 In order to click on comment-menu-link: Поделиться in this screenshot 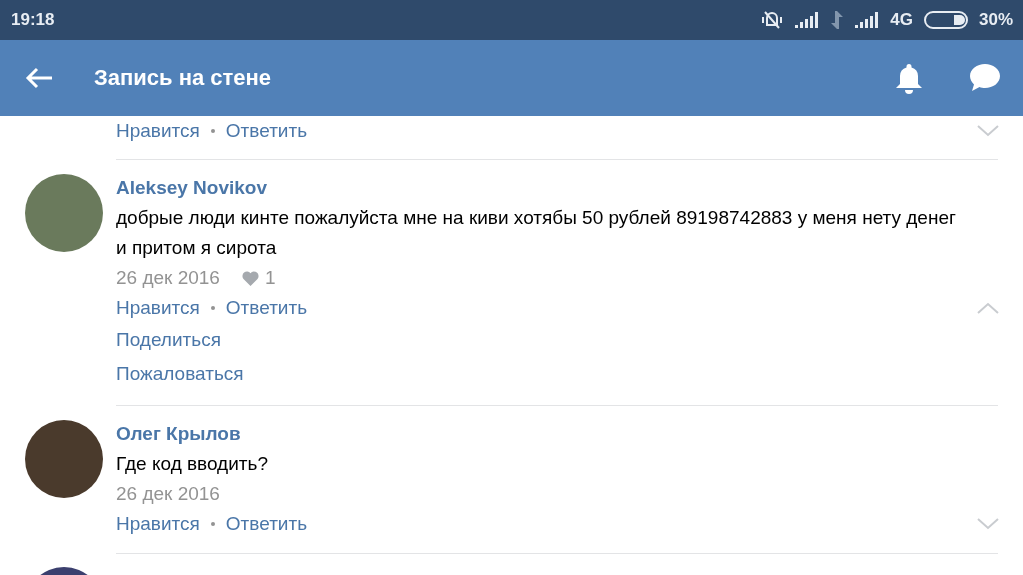, I will do `click(541, 340)`.